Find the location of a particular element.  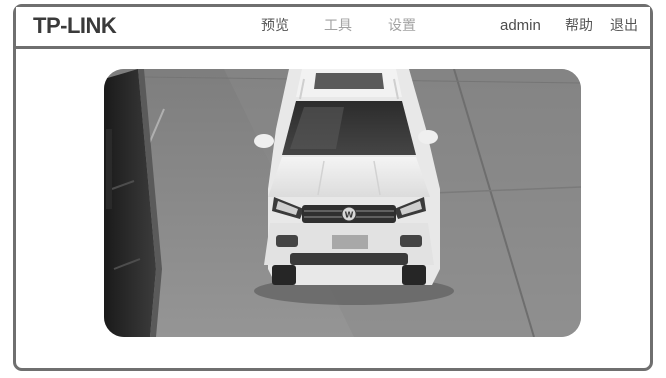

nav-tab-preview: 预览 is located at coordinates (275, 26).